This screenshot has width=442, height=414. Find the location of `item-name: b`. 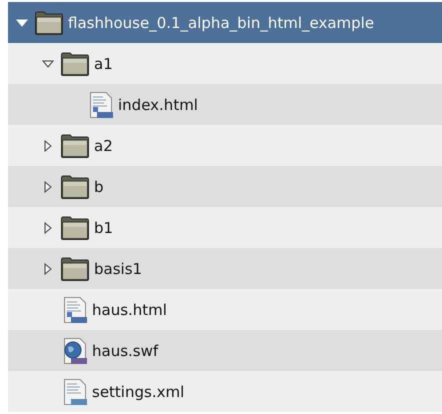

item-name: b is located at coordinates (99, 187).